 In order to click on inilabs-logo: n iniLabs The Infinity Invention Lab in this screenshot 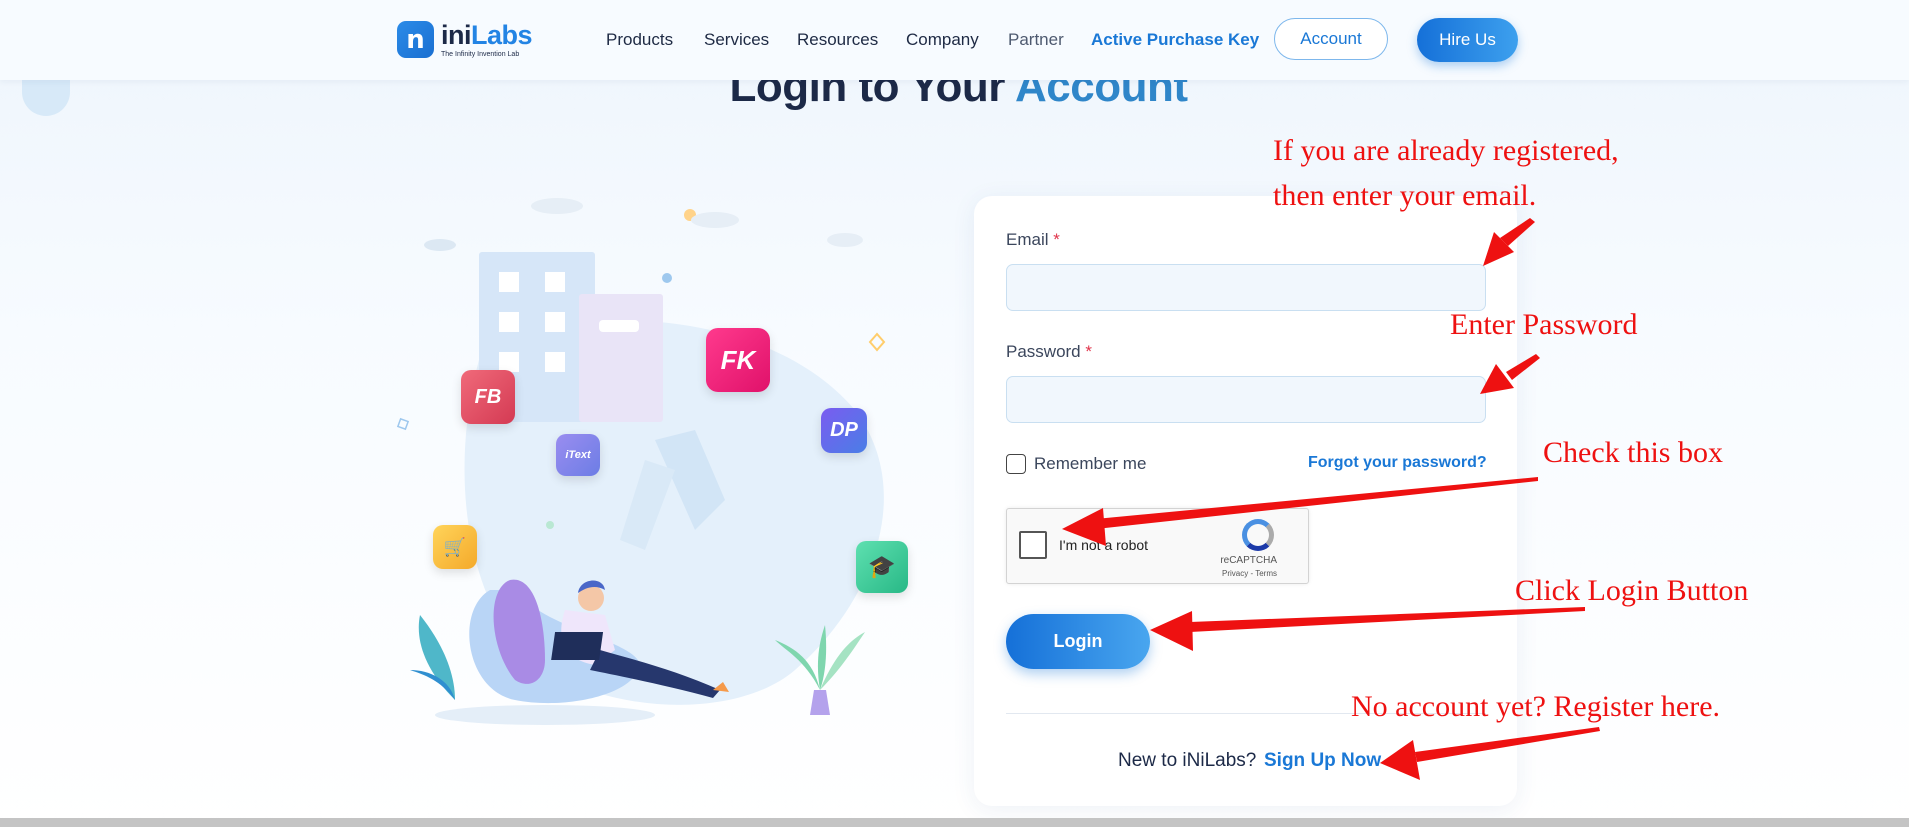, I will do `click(465, 38)`.